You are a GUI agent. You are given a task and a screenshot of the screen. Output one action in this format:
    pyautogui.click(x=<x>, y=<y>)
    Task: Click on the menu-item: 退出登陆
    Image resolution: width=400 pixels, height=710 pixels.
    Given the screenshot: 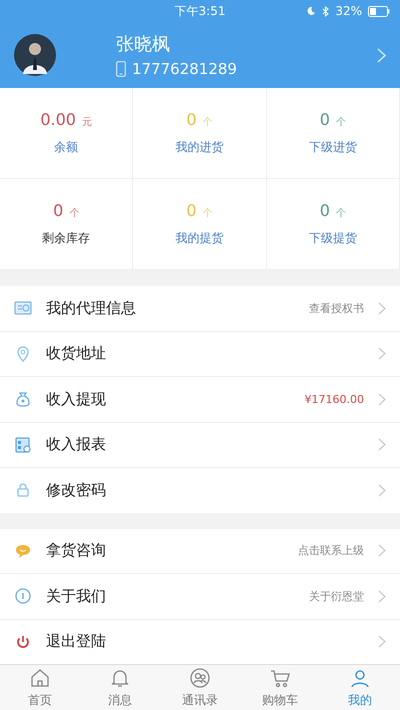 What is the action you would take?
    pyautogui.click(x=200, y=642)
    